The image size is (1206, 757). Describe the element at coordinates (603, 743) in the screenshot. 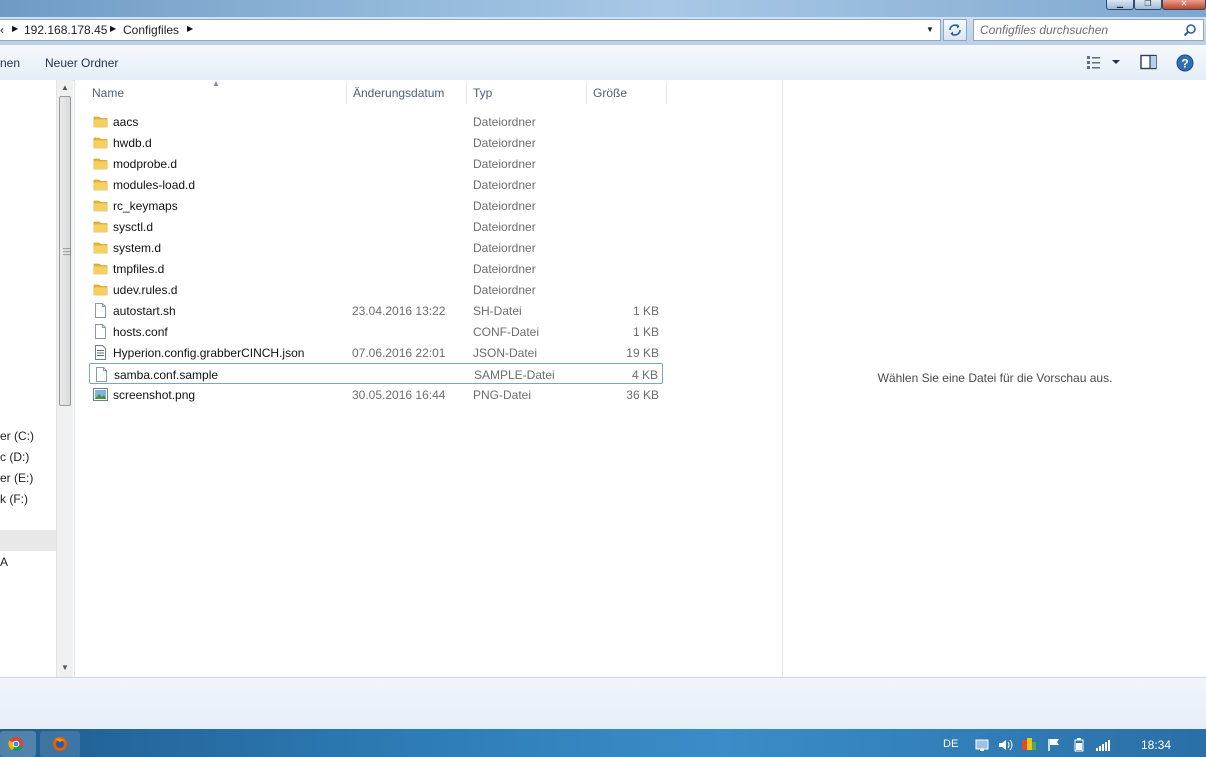

I see `taskbar: DE 18:34` at that location.